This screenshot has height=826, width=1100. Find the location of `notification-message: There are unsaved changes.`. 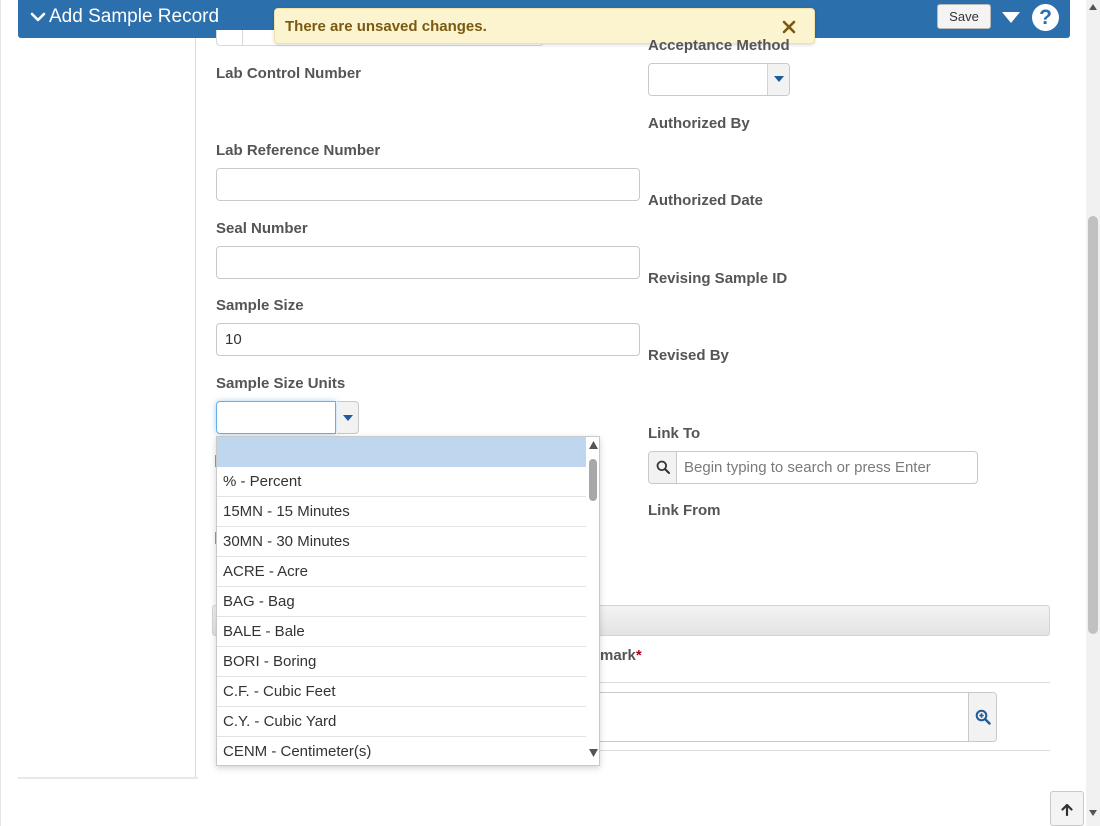

notification-message: There are unsaved changes. is located at coordinates (386, 26).